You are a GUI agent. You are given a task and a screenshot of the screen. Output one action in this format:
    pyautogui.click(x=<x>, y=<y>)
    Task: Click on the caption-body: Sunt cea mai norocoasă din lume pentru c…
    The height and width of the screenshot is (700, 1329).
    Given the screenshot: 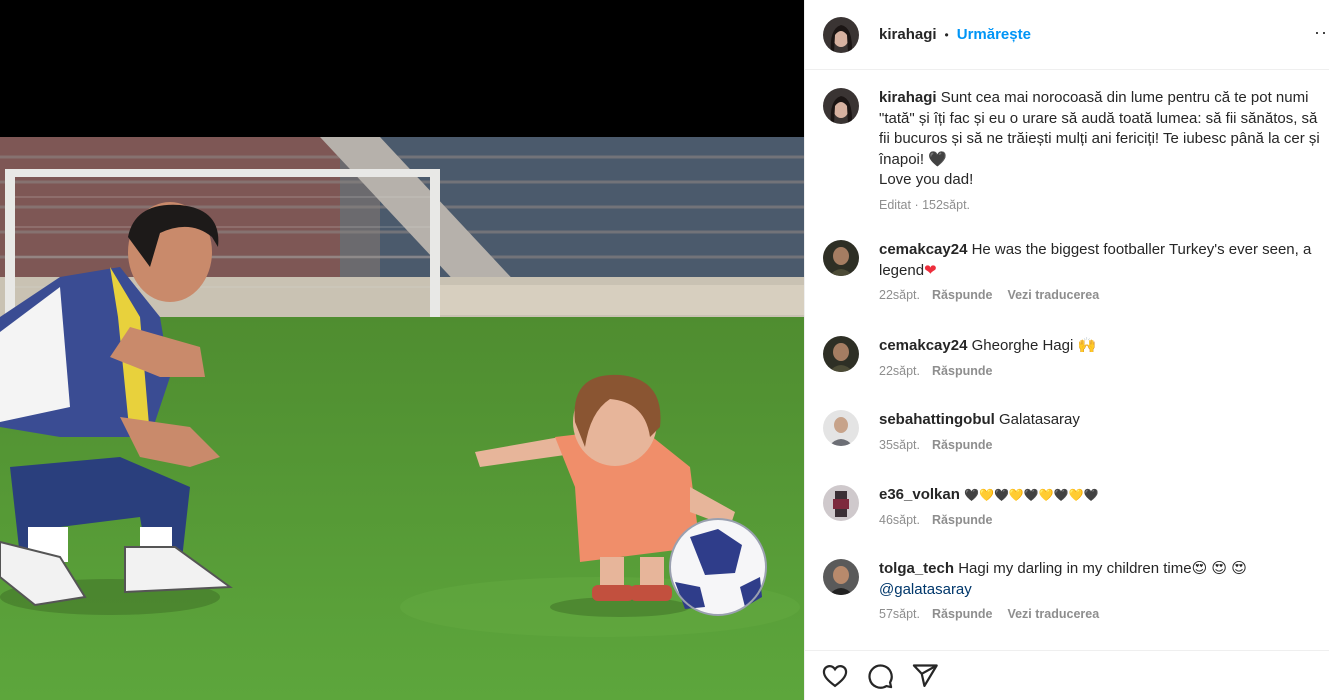 What is the action you would take?
    pyautogui.click(x=1099, y=128)
    